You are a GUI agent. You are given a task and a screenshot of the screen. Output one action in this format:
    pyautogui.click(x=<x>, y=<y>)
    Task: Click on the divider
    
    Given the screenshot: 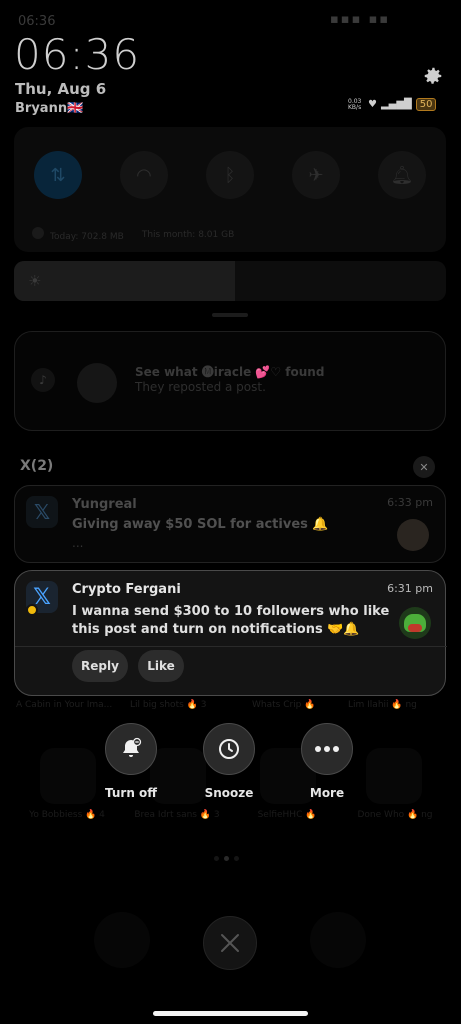 What is the action you would take?
    pyautogui.click(x=231, y=646)
    